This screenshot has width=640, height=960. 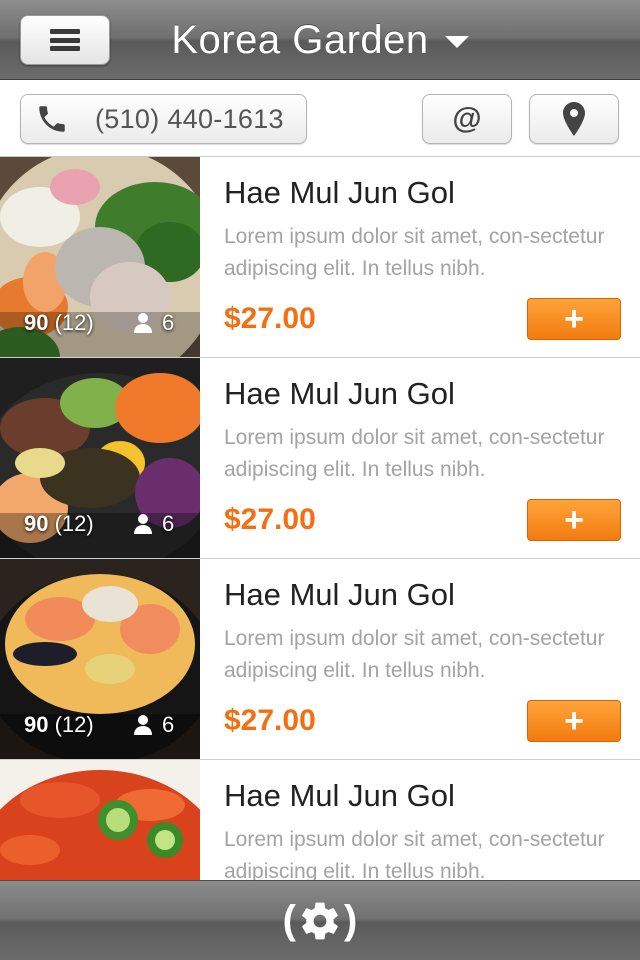 What do you see at coordinates (351, 920) in the screenshot?
I see `right-paren: )` at bounding box center [351, 920].